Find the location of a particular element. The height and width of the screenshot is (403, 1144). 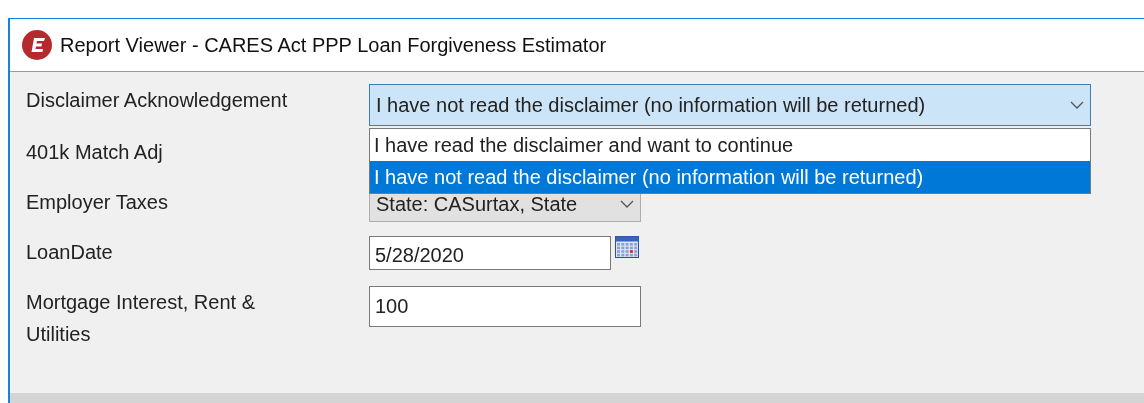

date-field: 5/28/2020 is located at coordinates (490, 253).